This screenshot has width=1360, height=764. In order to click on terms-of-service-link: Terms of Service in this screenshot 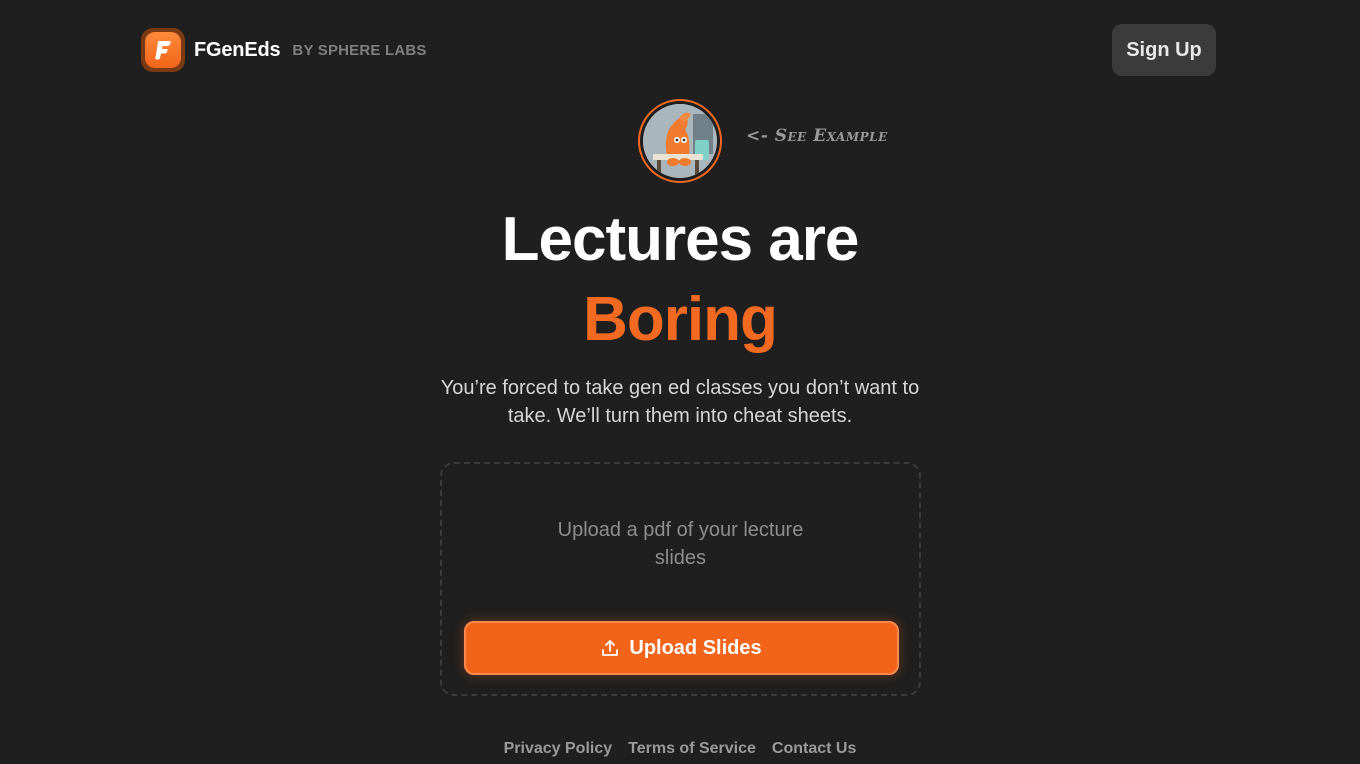, I will do `click(692, 749)`.